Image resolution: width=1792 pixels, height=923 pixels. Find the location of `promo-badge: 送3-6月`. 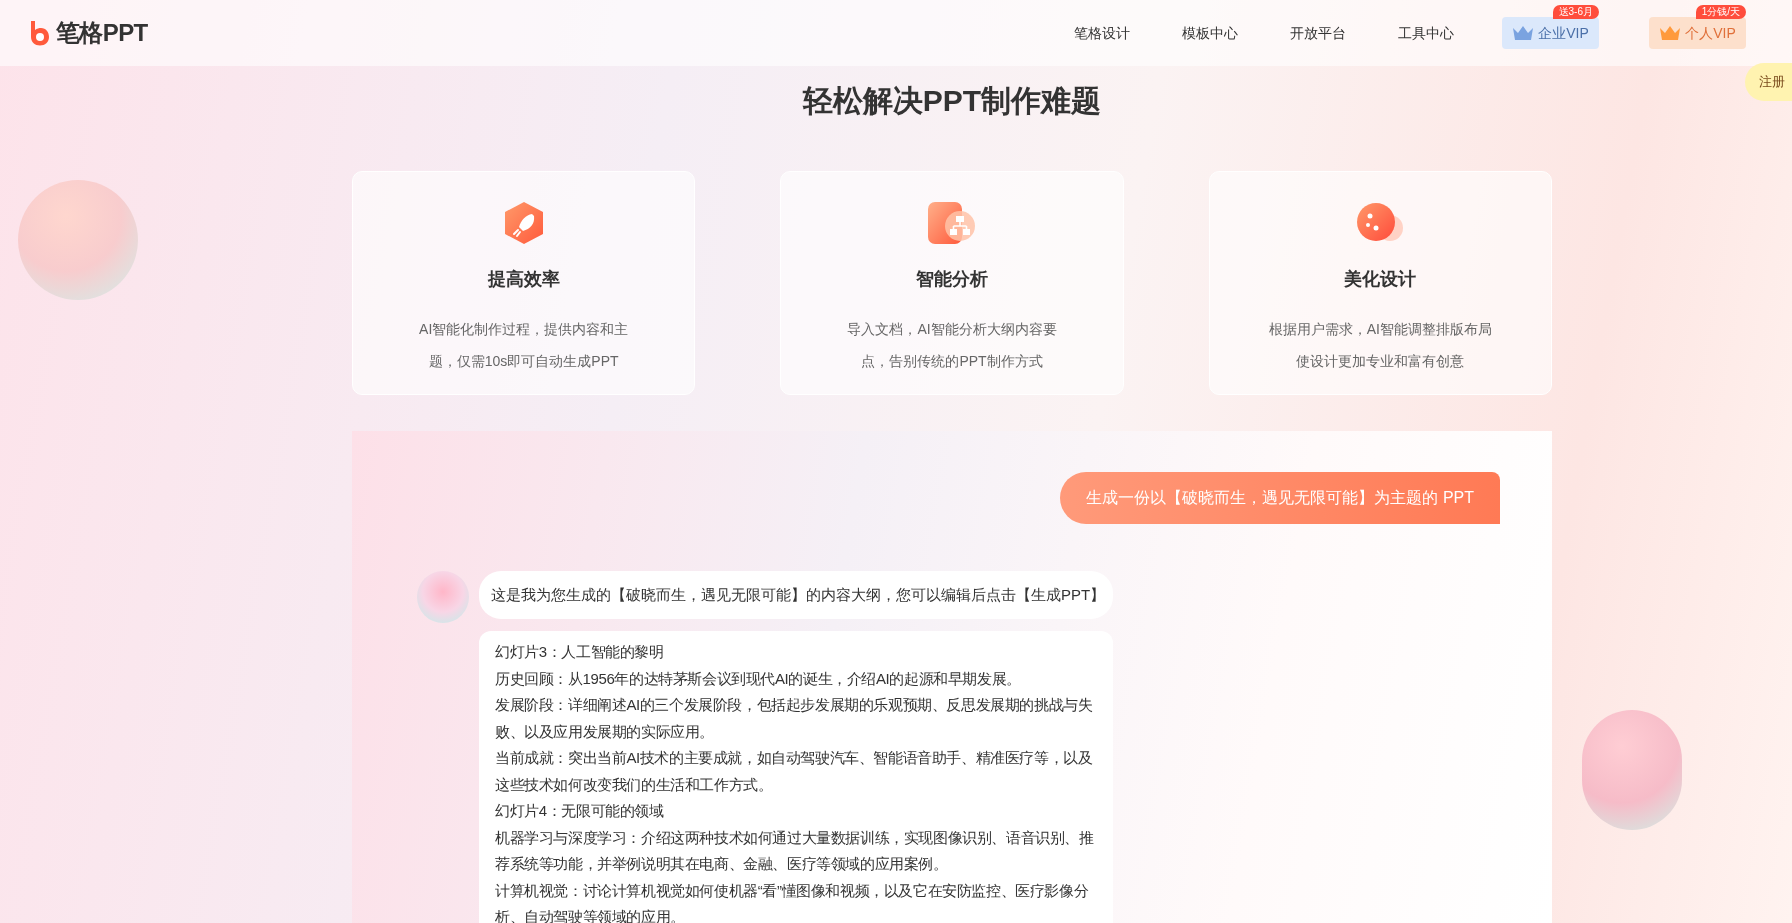

promo-badge: 送3-6月 is located at coordinates (1575, 12).